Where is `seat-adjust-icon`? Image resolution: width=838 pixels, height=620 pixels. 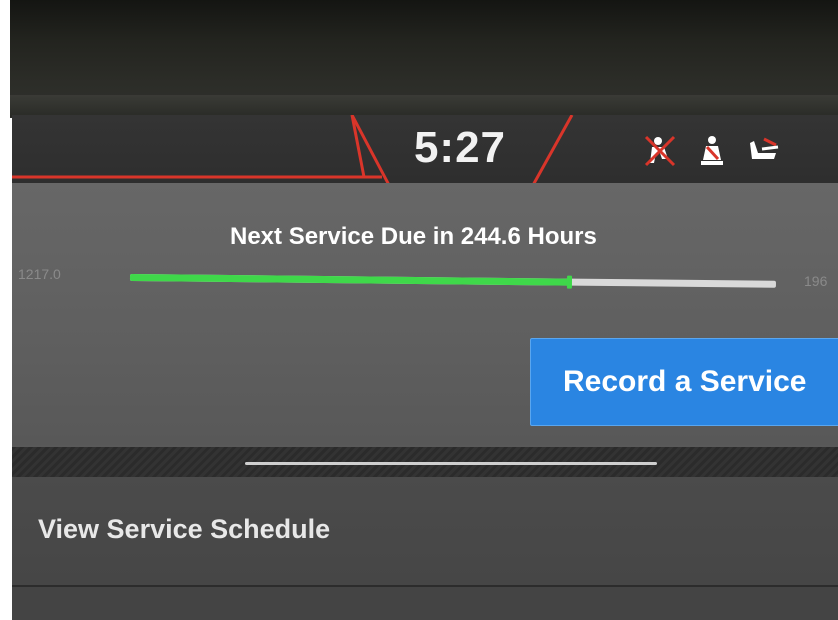 seat-adjust-icon is located at coordinates (764, 148).